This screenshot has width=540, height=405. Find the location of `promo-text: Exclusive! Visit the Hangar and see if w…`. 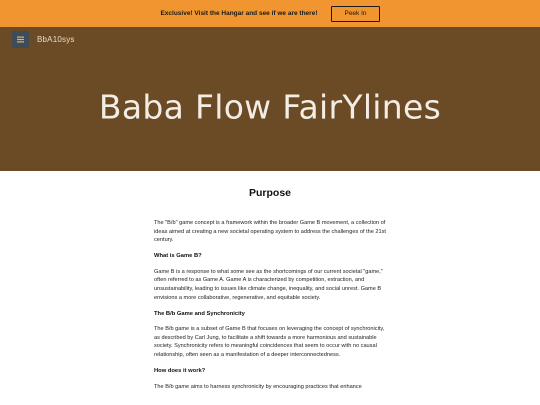

promo-text: Exclusive! Visit the Hangar and see if w… is located at coordinates (239, 13).